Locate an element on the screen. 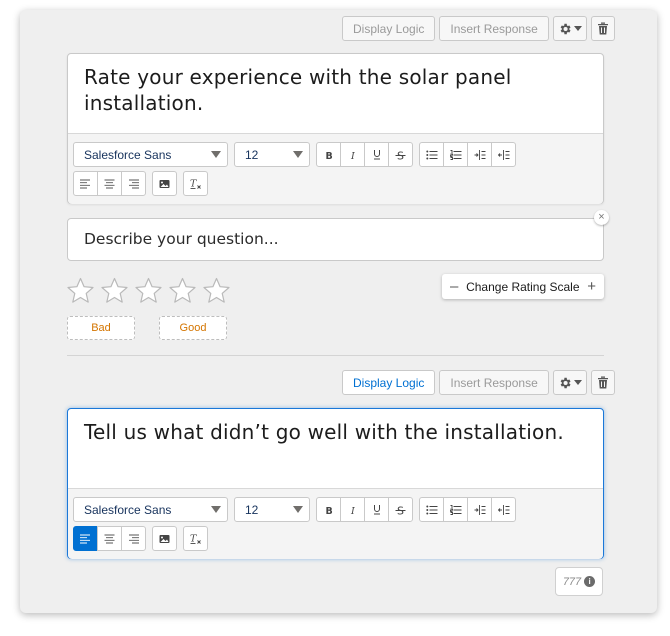 The image size is (670, 636). low-rating-label: Bad is located at coordinates (101, 328).